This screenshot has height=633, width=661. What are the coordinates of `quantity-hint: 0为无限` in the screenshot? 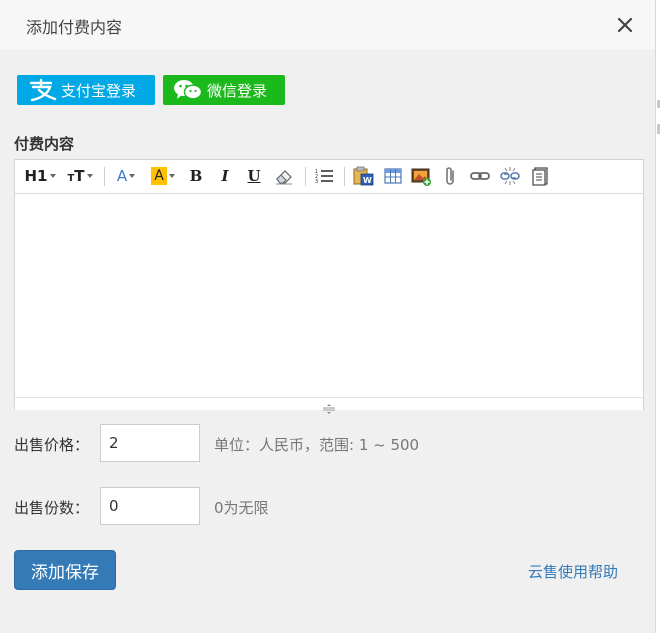 It's located at (241, 508).